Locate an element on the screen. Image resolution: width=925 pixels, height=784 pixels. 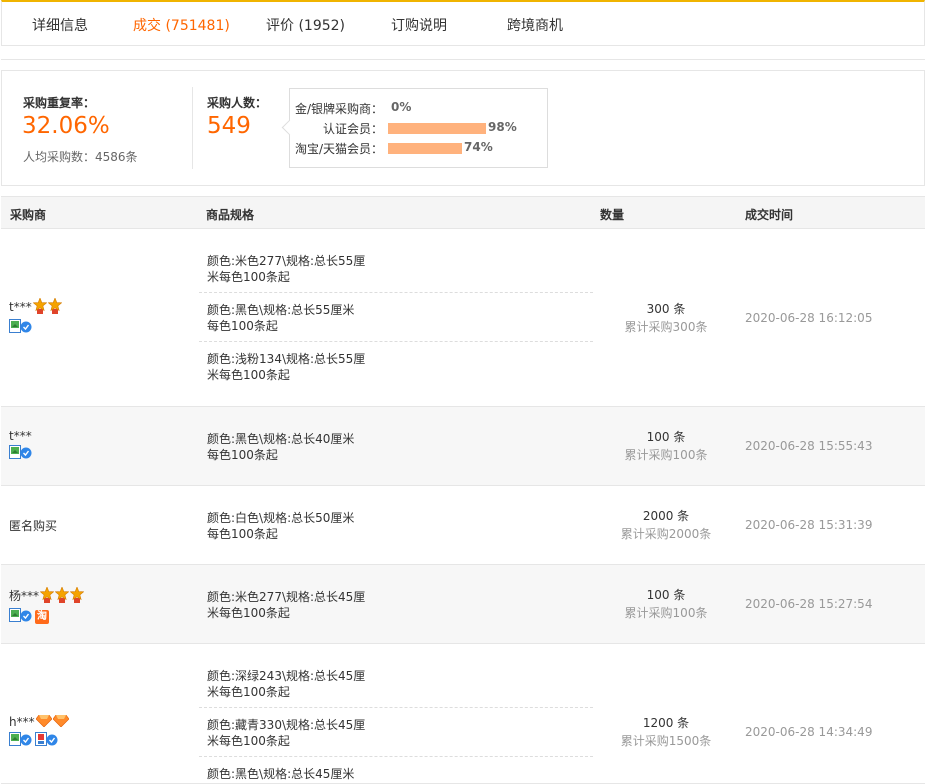
buyer-cell: h*** is located at coordinates (39, 731).